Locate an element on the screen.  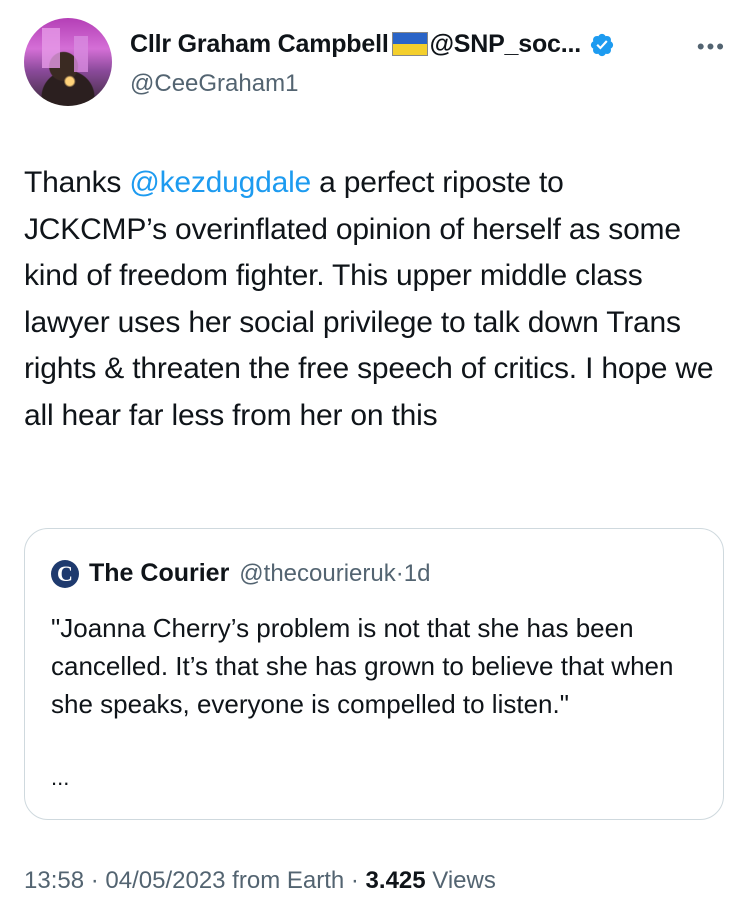
ukraine-flag-icon is located at coordinates (409, 43).